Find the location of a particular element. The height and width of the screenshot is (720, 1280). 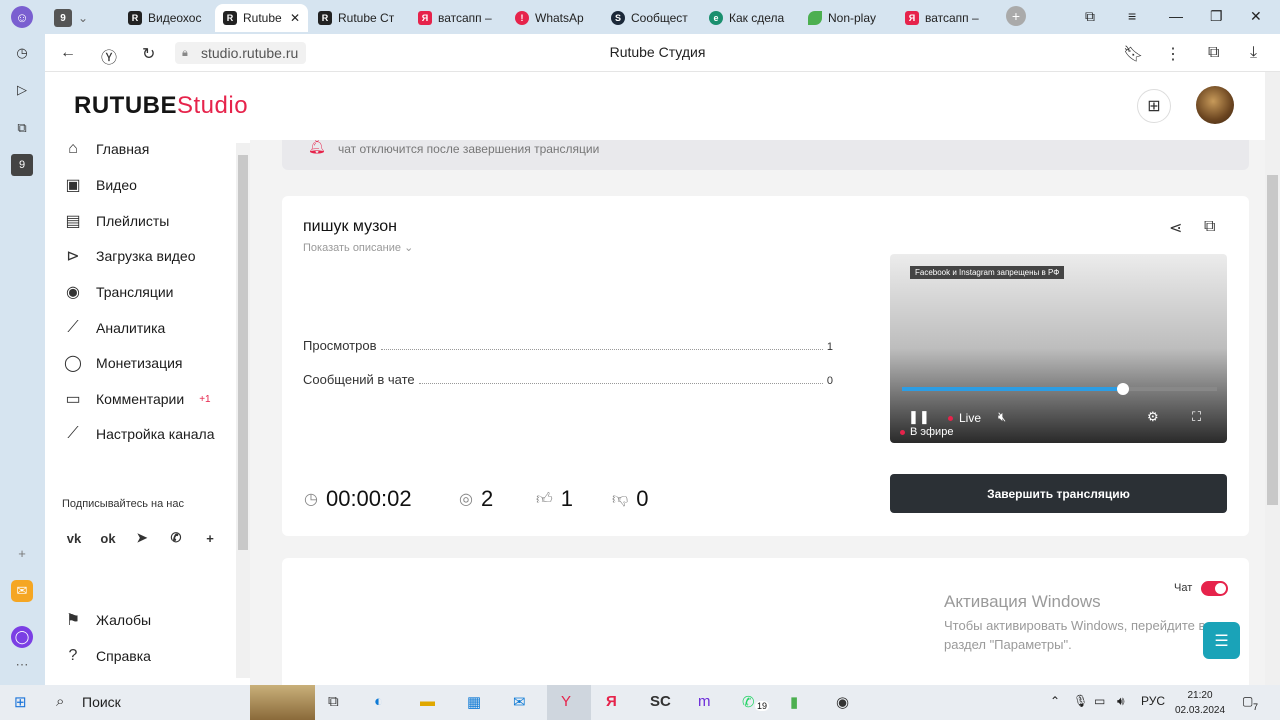

live-label: Live is located at coordinates (964, 418).